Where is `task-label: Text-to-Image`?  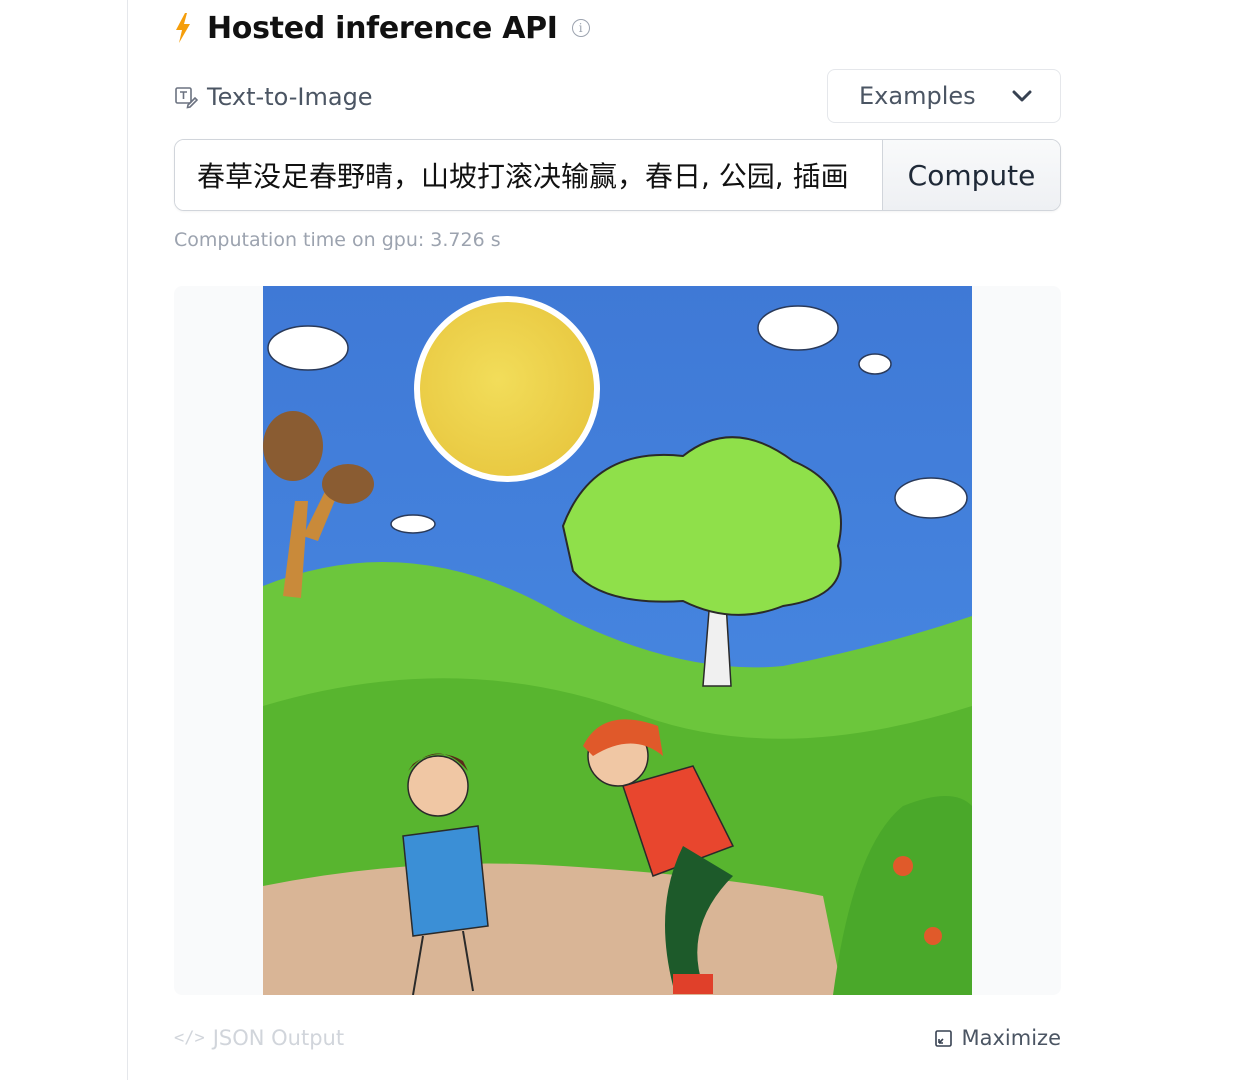 task-label: Text-to-Image is located at coordinates (290, 97).